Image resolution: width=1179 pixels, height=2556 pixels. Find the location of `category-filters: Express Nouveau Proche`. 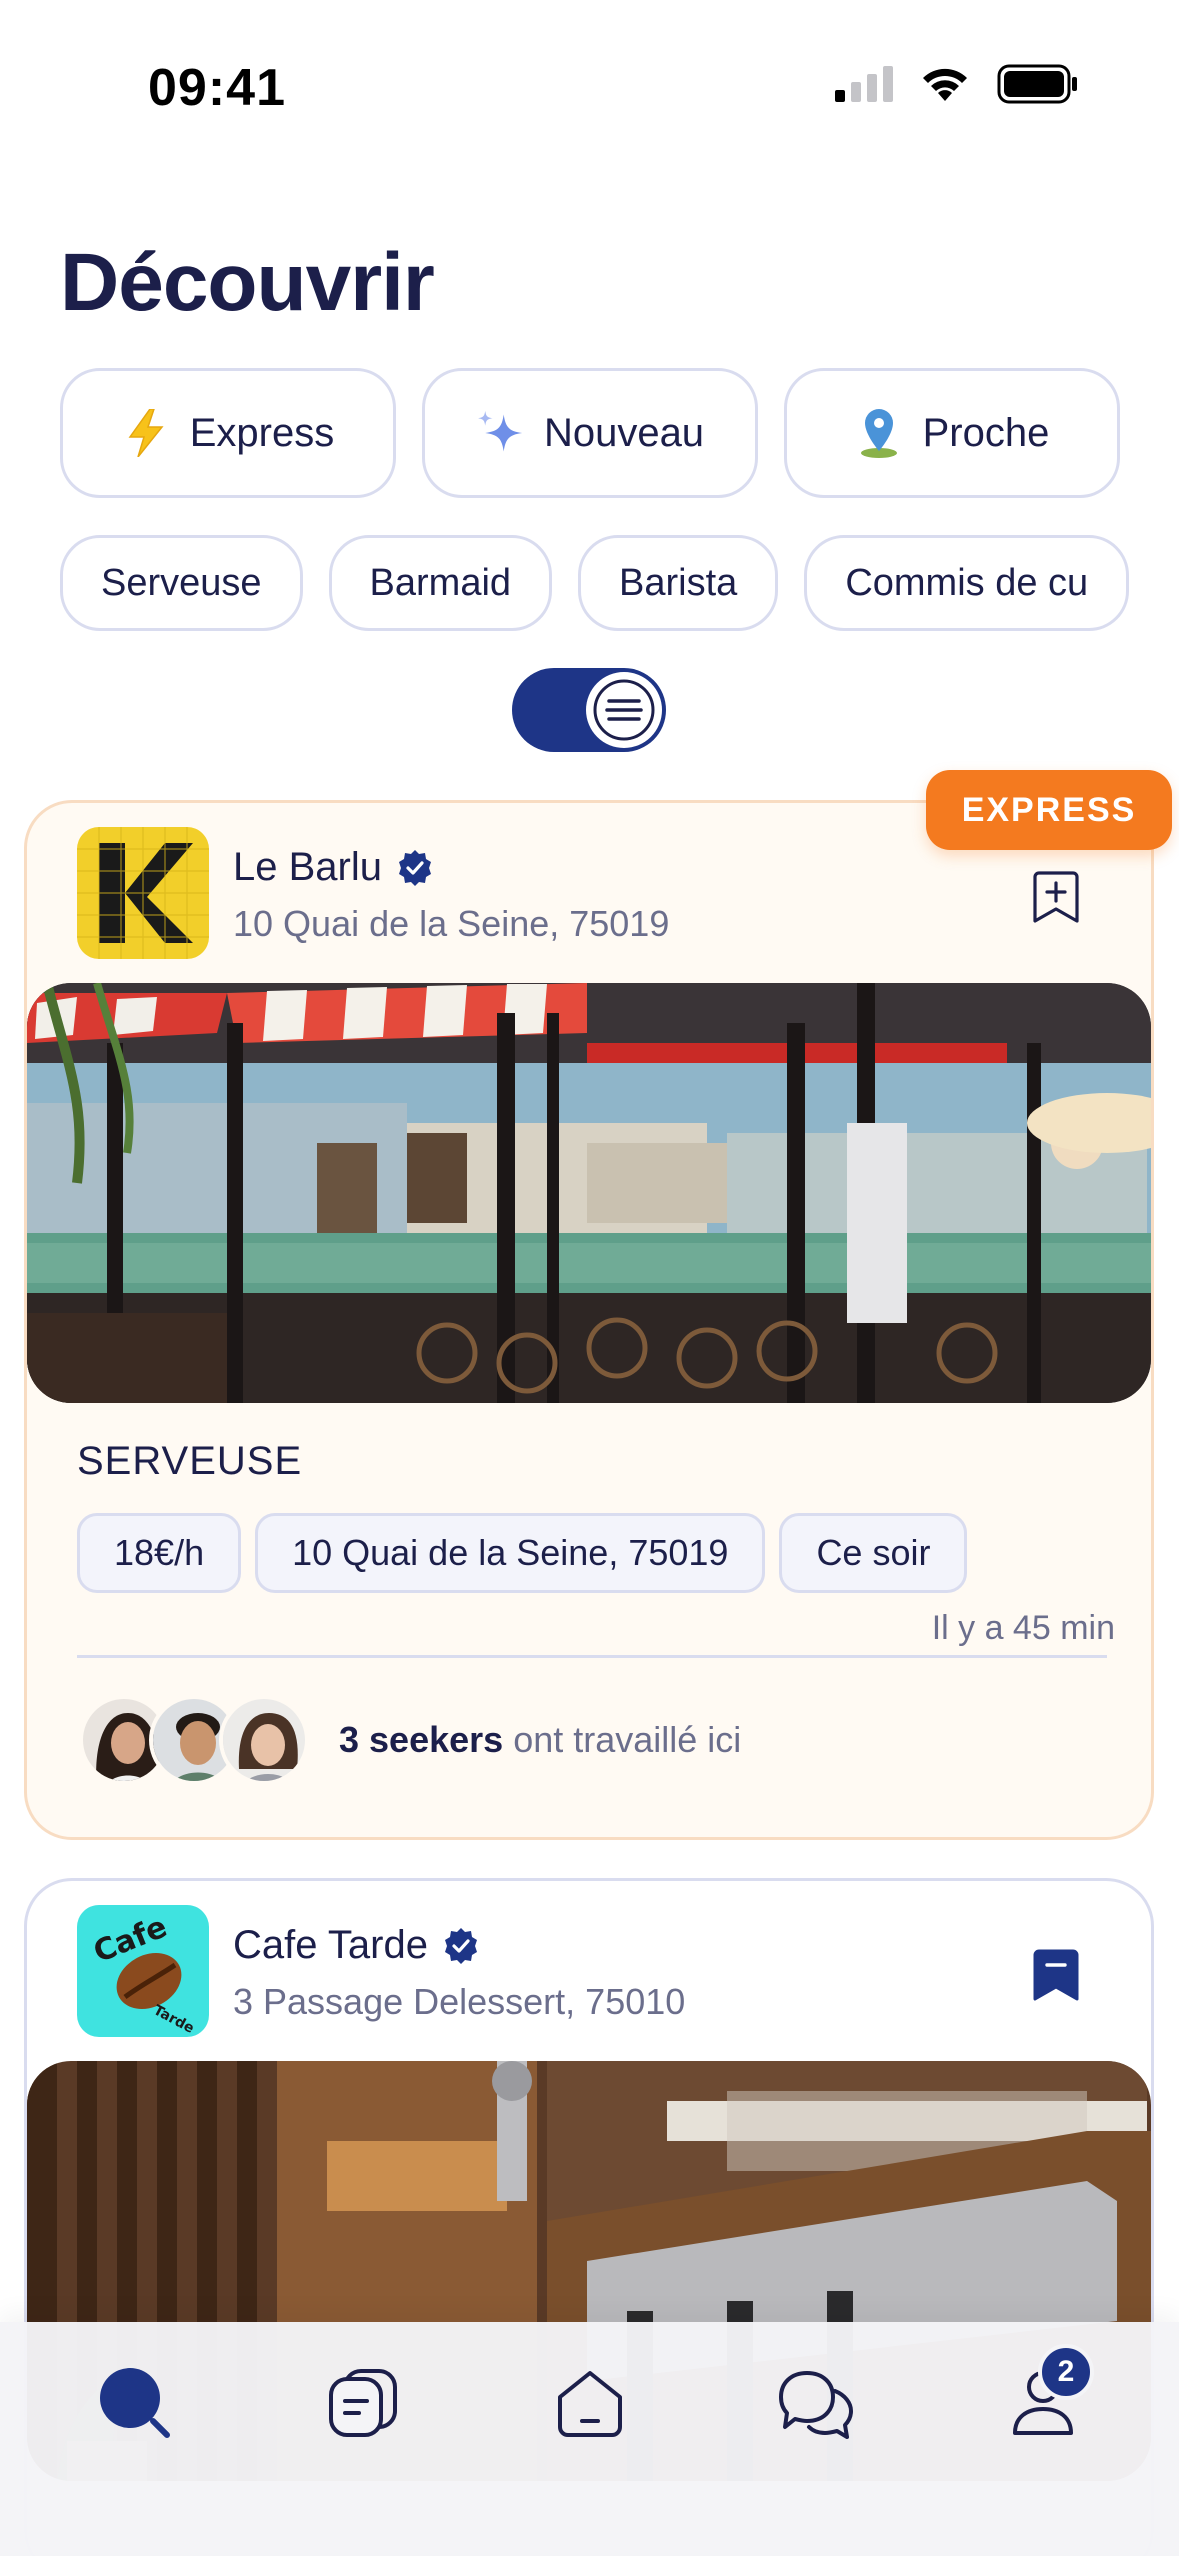

category-filters: Express Nouveau Proche is located at coordinates (590, 433).